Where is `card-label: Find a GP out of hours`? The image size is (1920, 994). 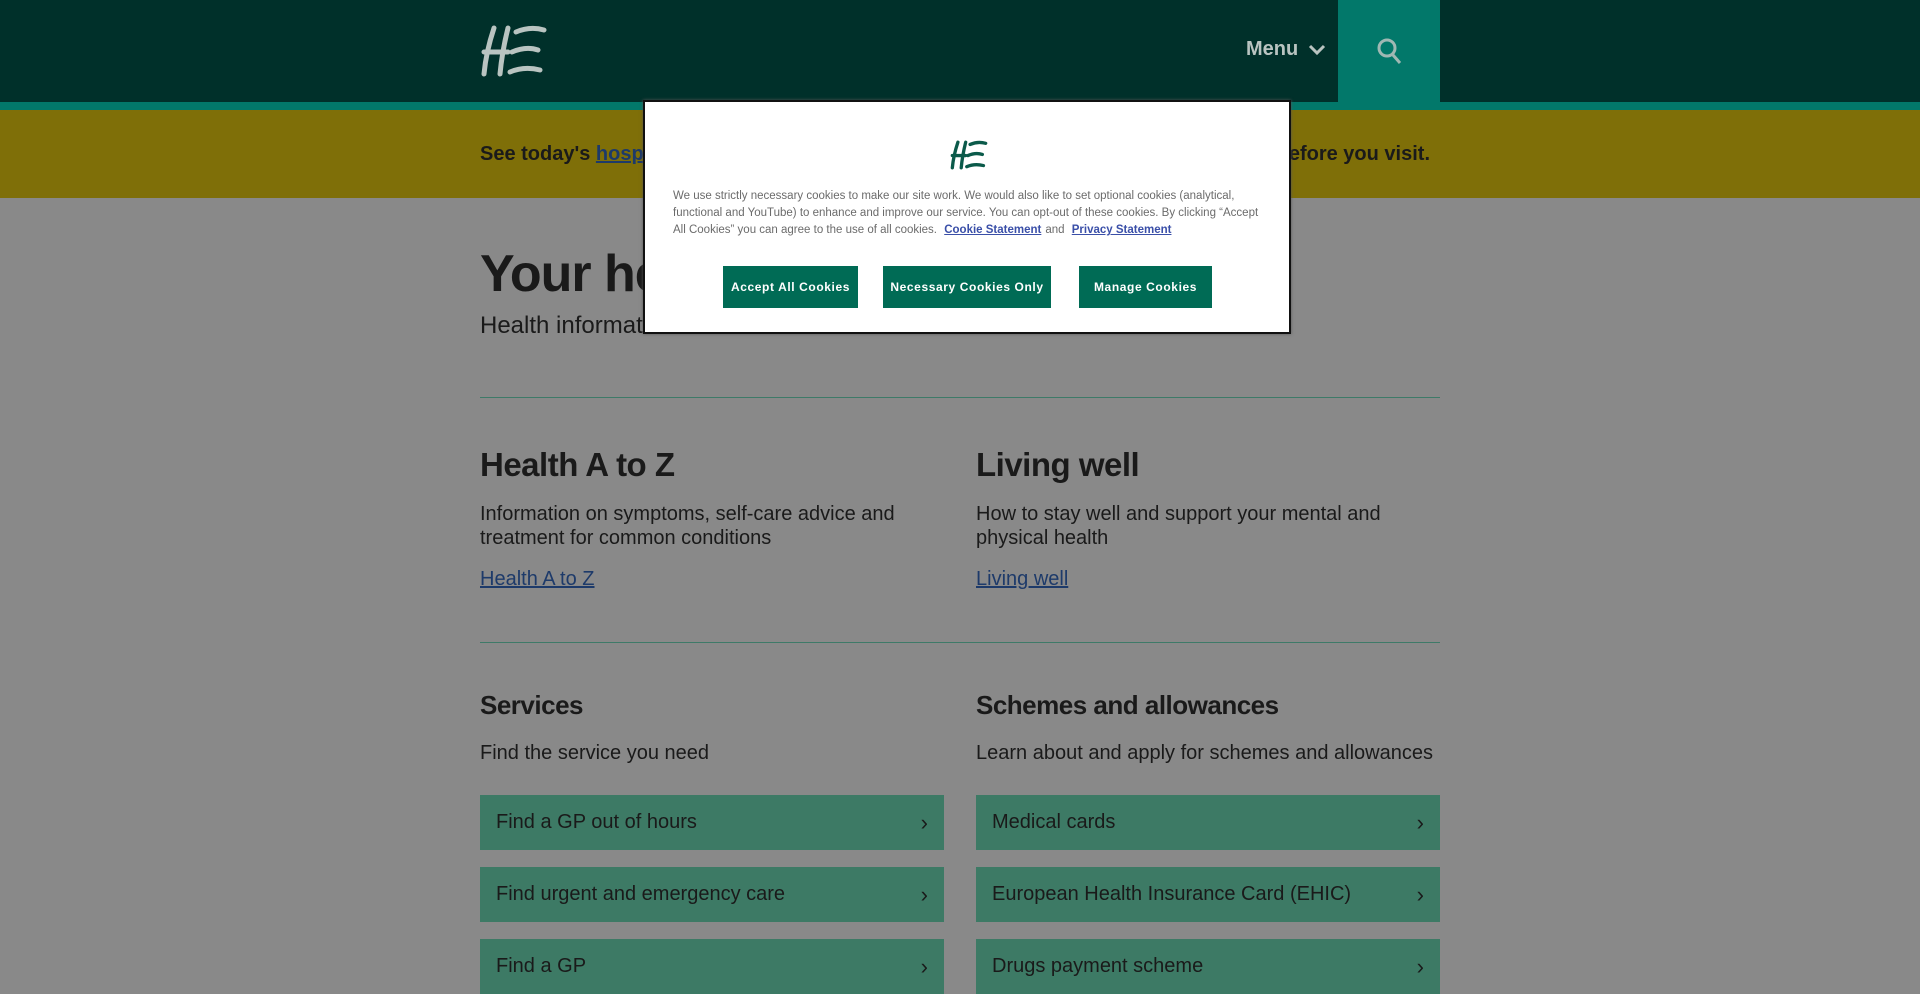
card-label: Find a GP out of hours is located at coordinates (596, 822).